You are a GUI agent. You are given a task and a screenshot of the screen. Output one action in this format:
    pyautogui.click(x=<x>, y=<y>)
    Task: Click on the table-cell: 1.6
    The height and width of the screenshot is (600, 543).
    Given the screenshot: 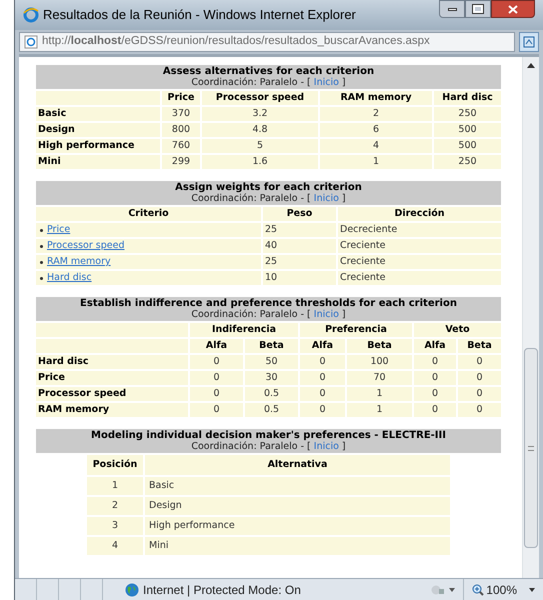 What is the action you would take?
    pyautogui.click(x=260, y=162)
    